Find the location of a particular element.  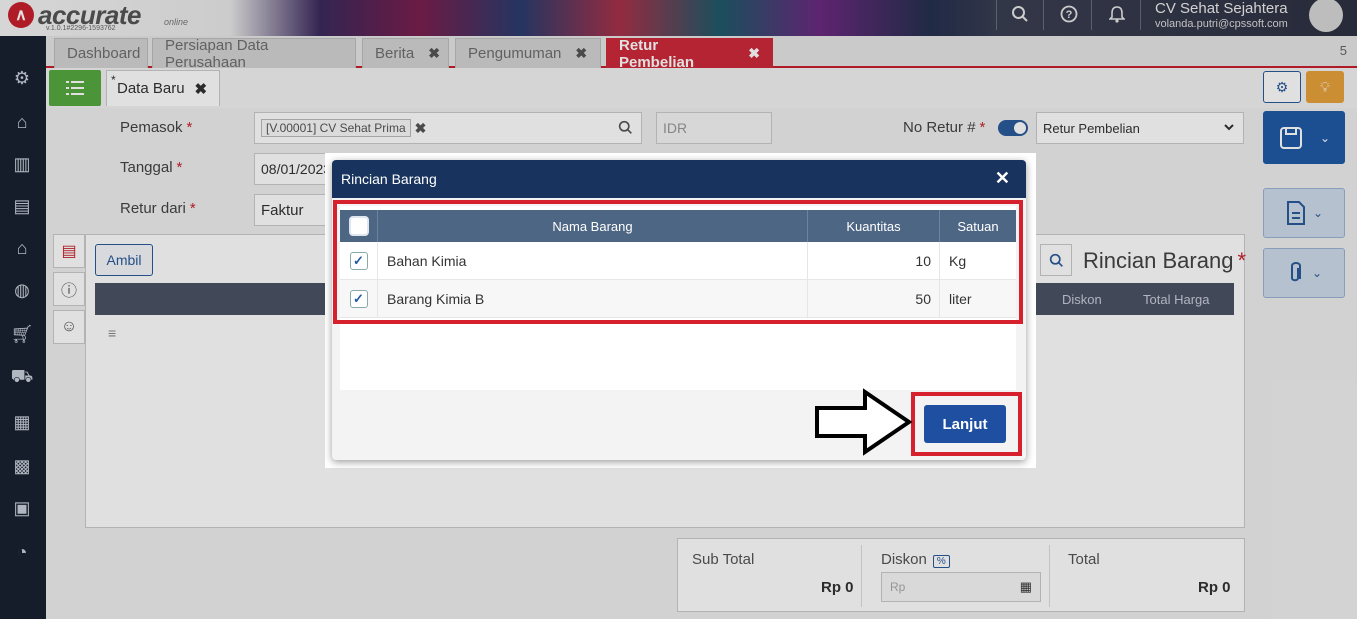

close-icon: ✕ is located at coordinates (1002, 178).